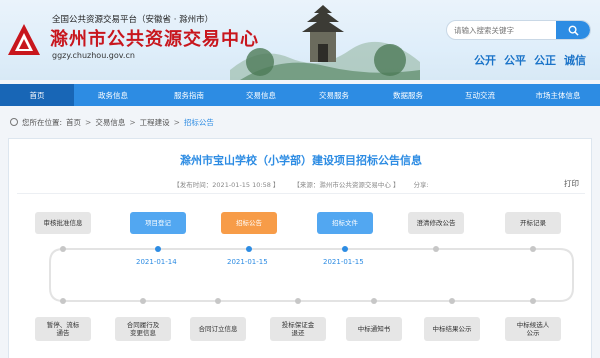  Describe the element at coordinates (63, 223) in the screenshot. I see `step-approval-info: 审核批准信息` at that location.